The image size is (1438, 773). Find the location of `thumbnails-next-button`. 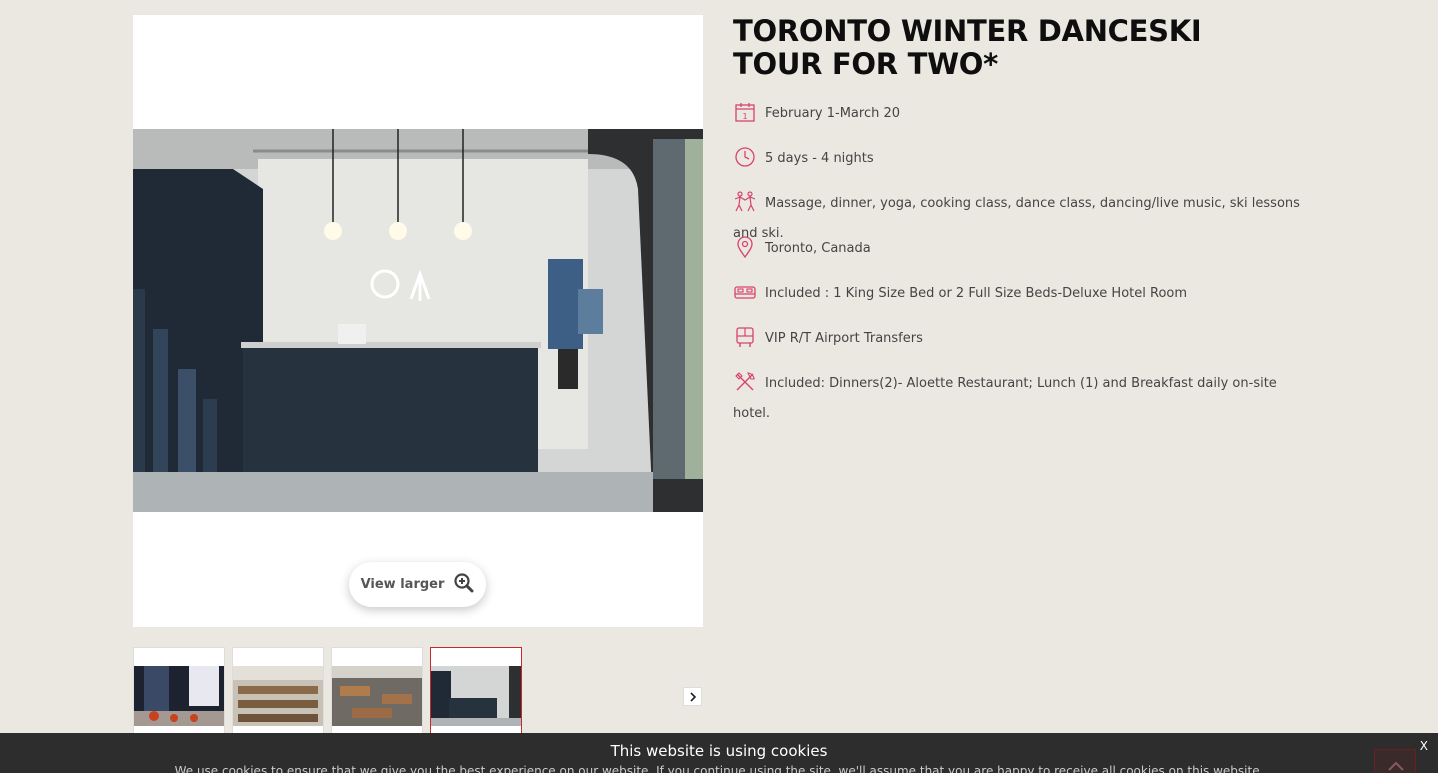

thumbnails-next-button is located at coordinates (692, 696).